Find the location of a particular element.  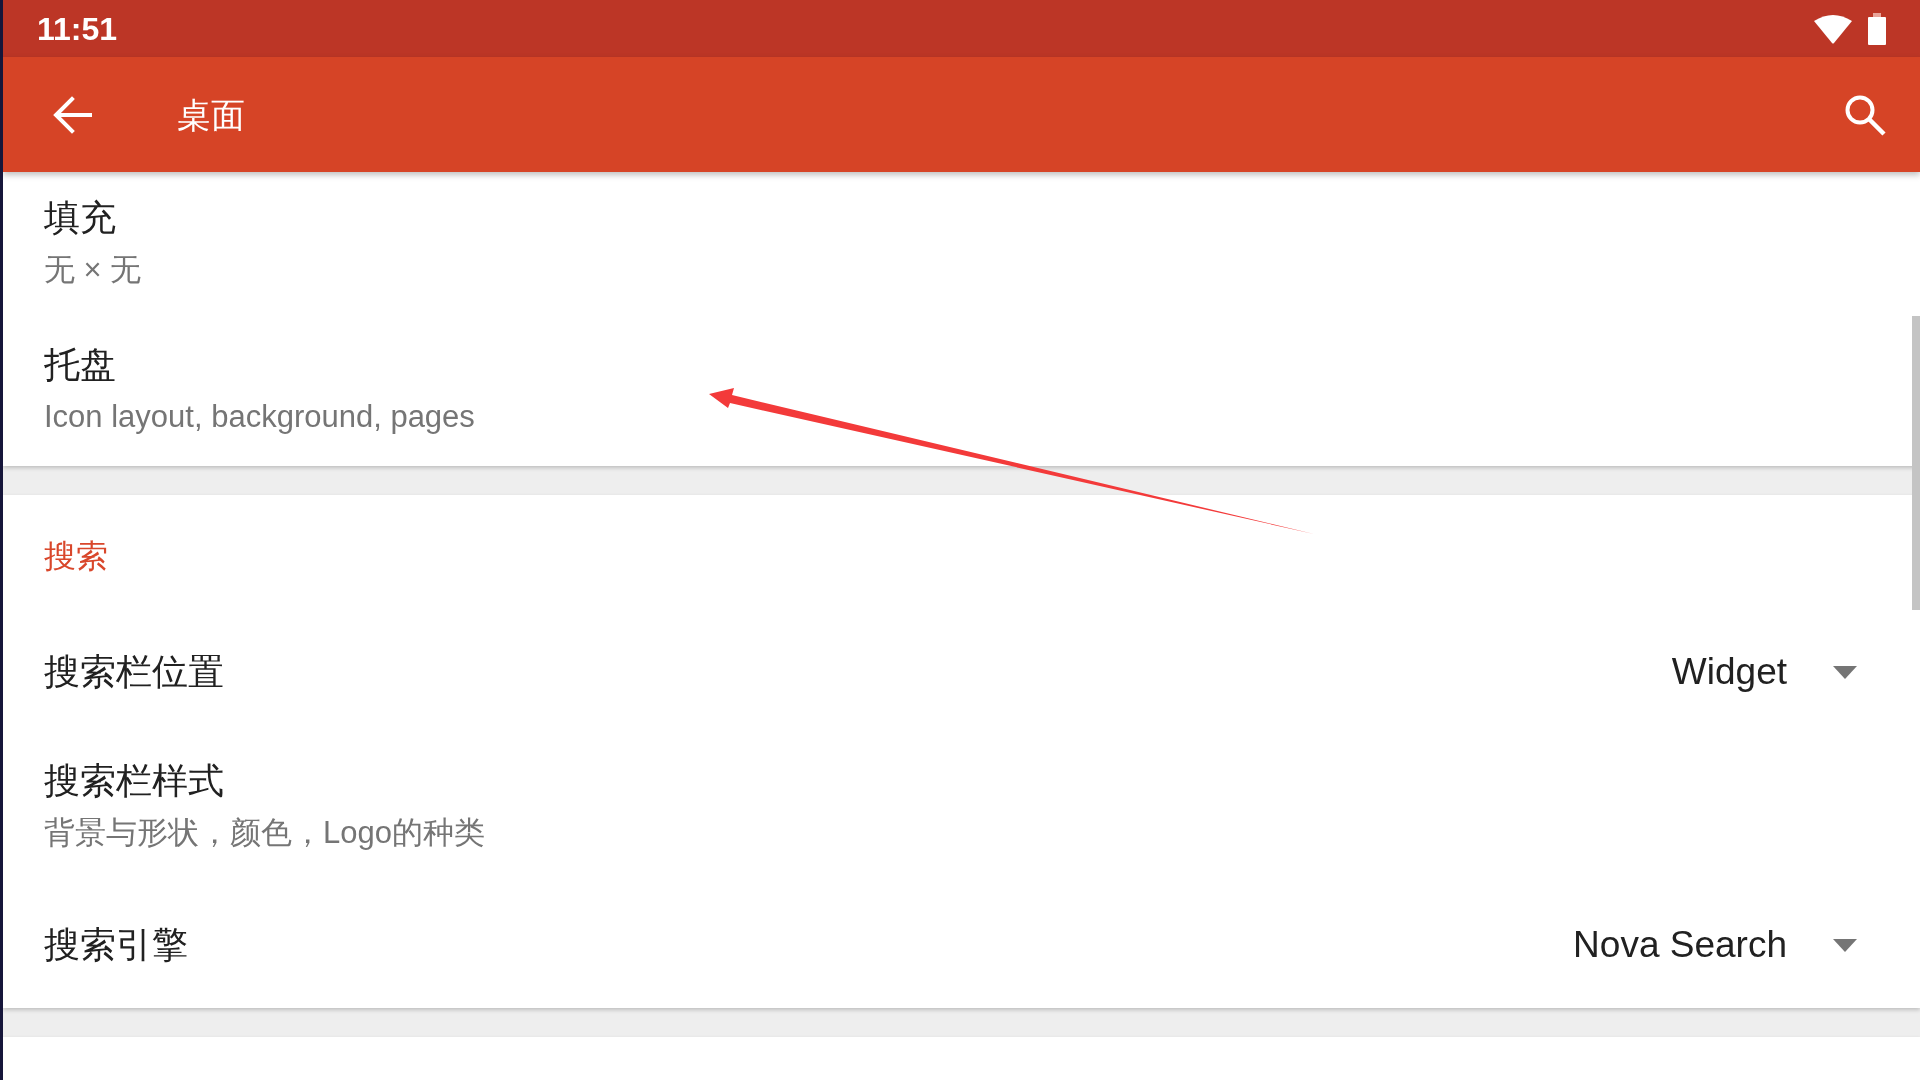

setting-summary: Icon layout, background, pages is located at coordinates (259, 417).